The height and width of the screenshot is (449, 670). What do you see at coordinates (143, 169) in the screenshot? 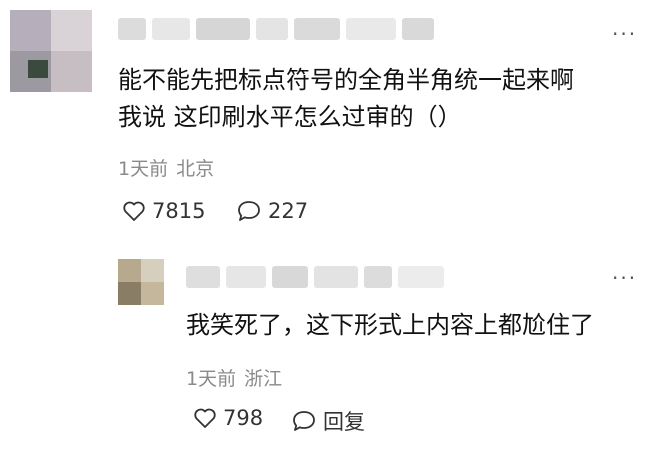
I see `comment-time: 1天前` at bounding box center [143, 169].